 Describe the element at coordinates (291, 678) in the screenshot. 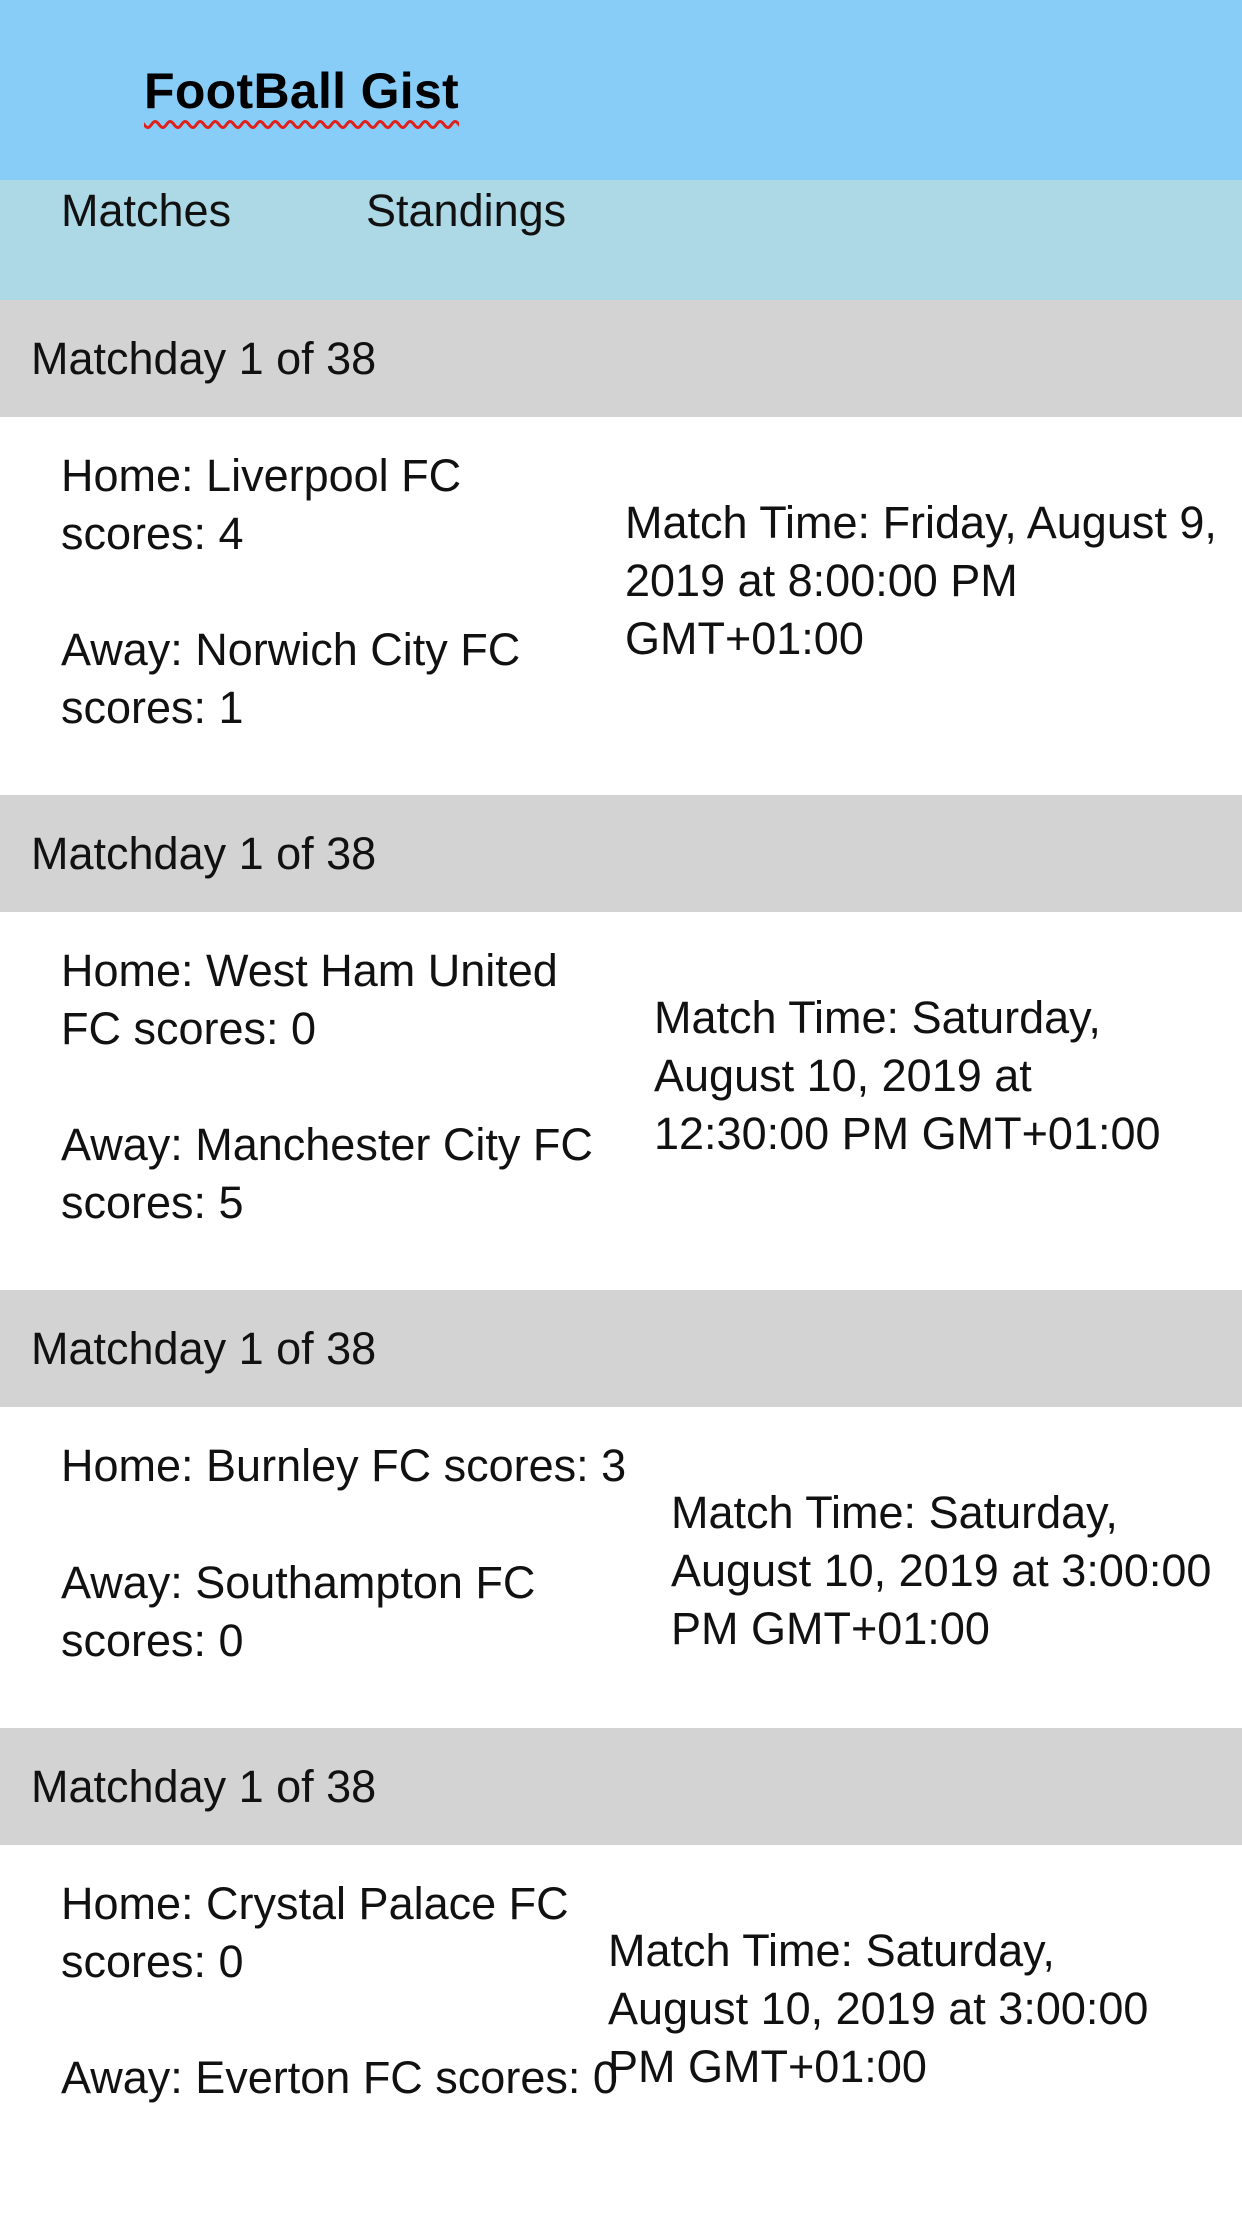

I see `away-team-score: Away: Norwich City FC scores: 1` at that location.